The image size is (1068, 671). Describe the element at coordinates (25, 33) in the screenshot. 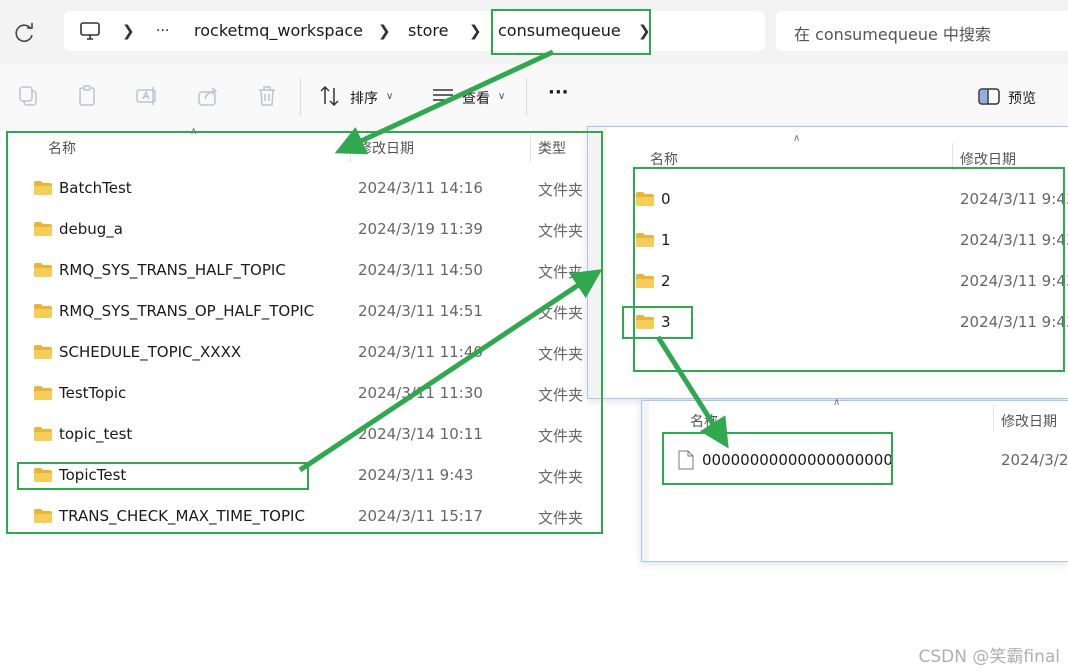

I see `refresh-icon` at that location.